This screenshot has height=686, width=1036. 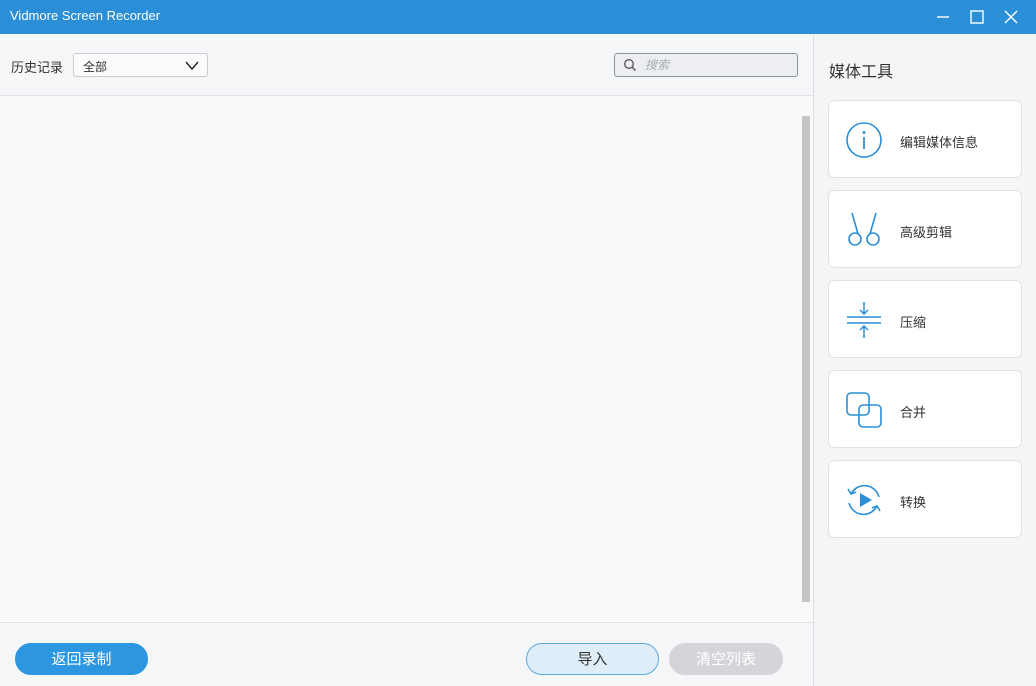 I want to click on tool-label: 编辑媒体信息, so click(x=939, y=143).